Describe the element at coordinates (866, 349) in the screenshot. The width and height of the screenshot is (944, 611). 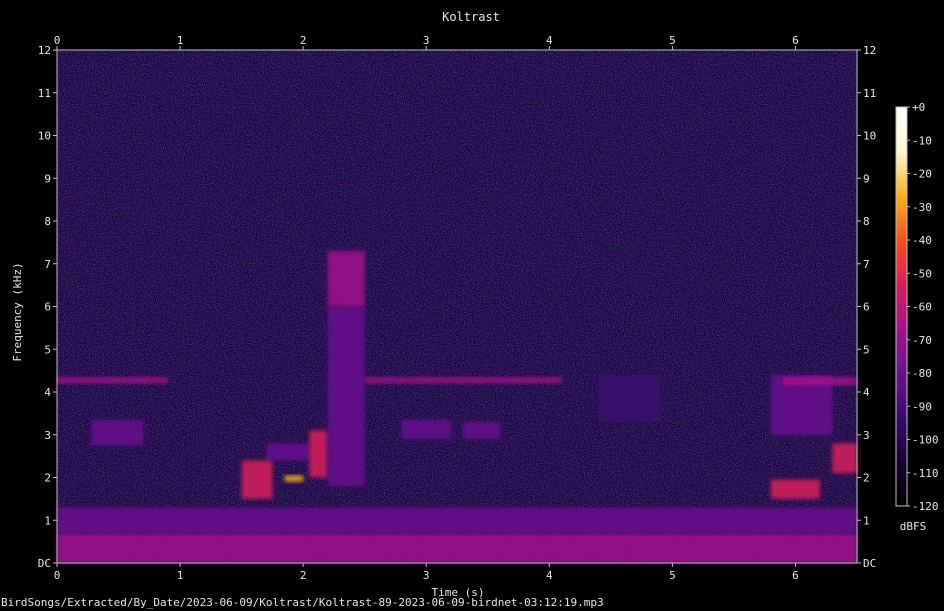
I see `y-tick-label-right: 5` at that location.